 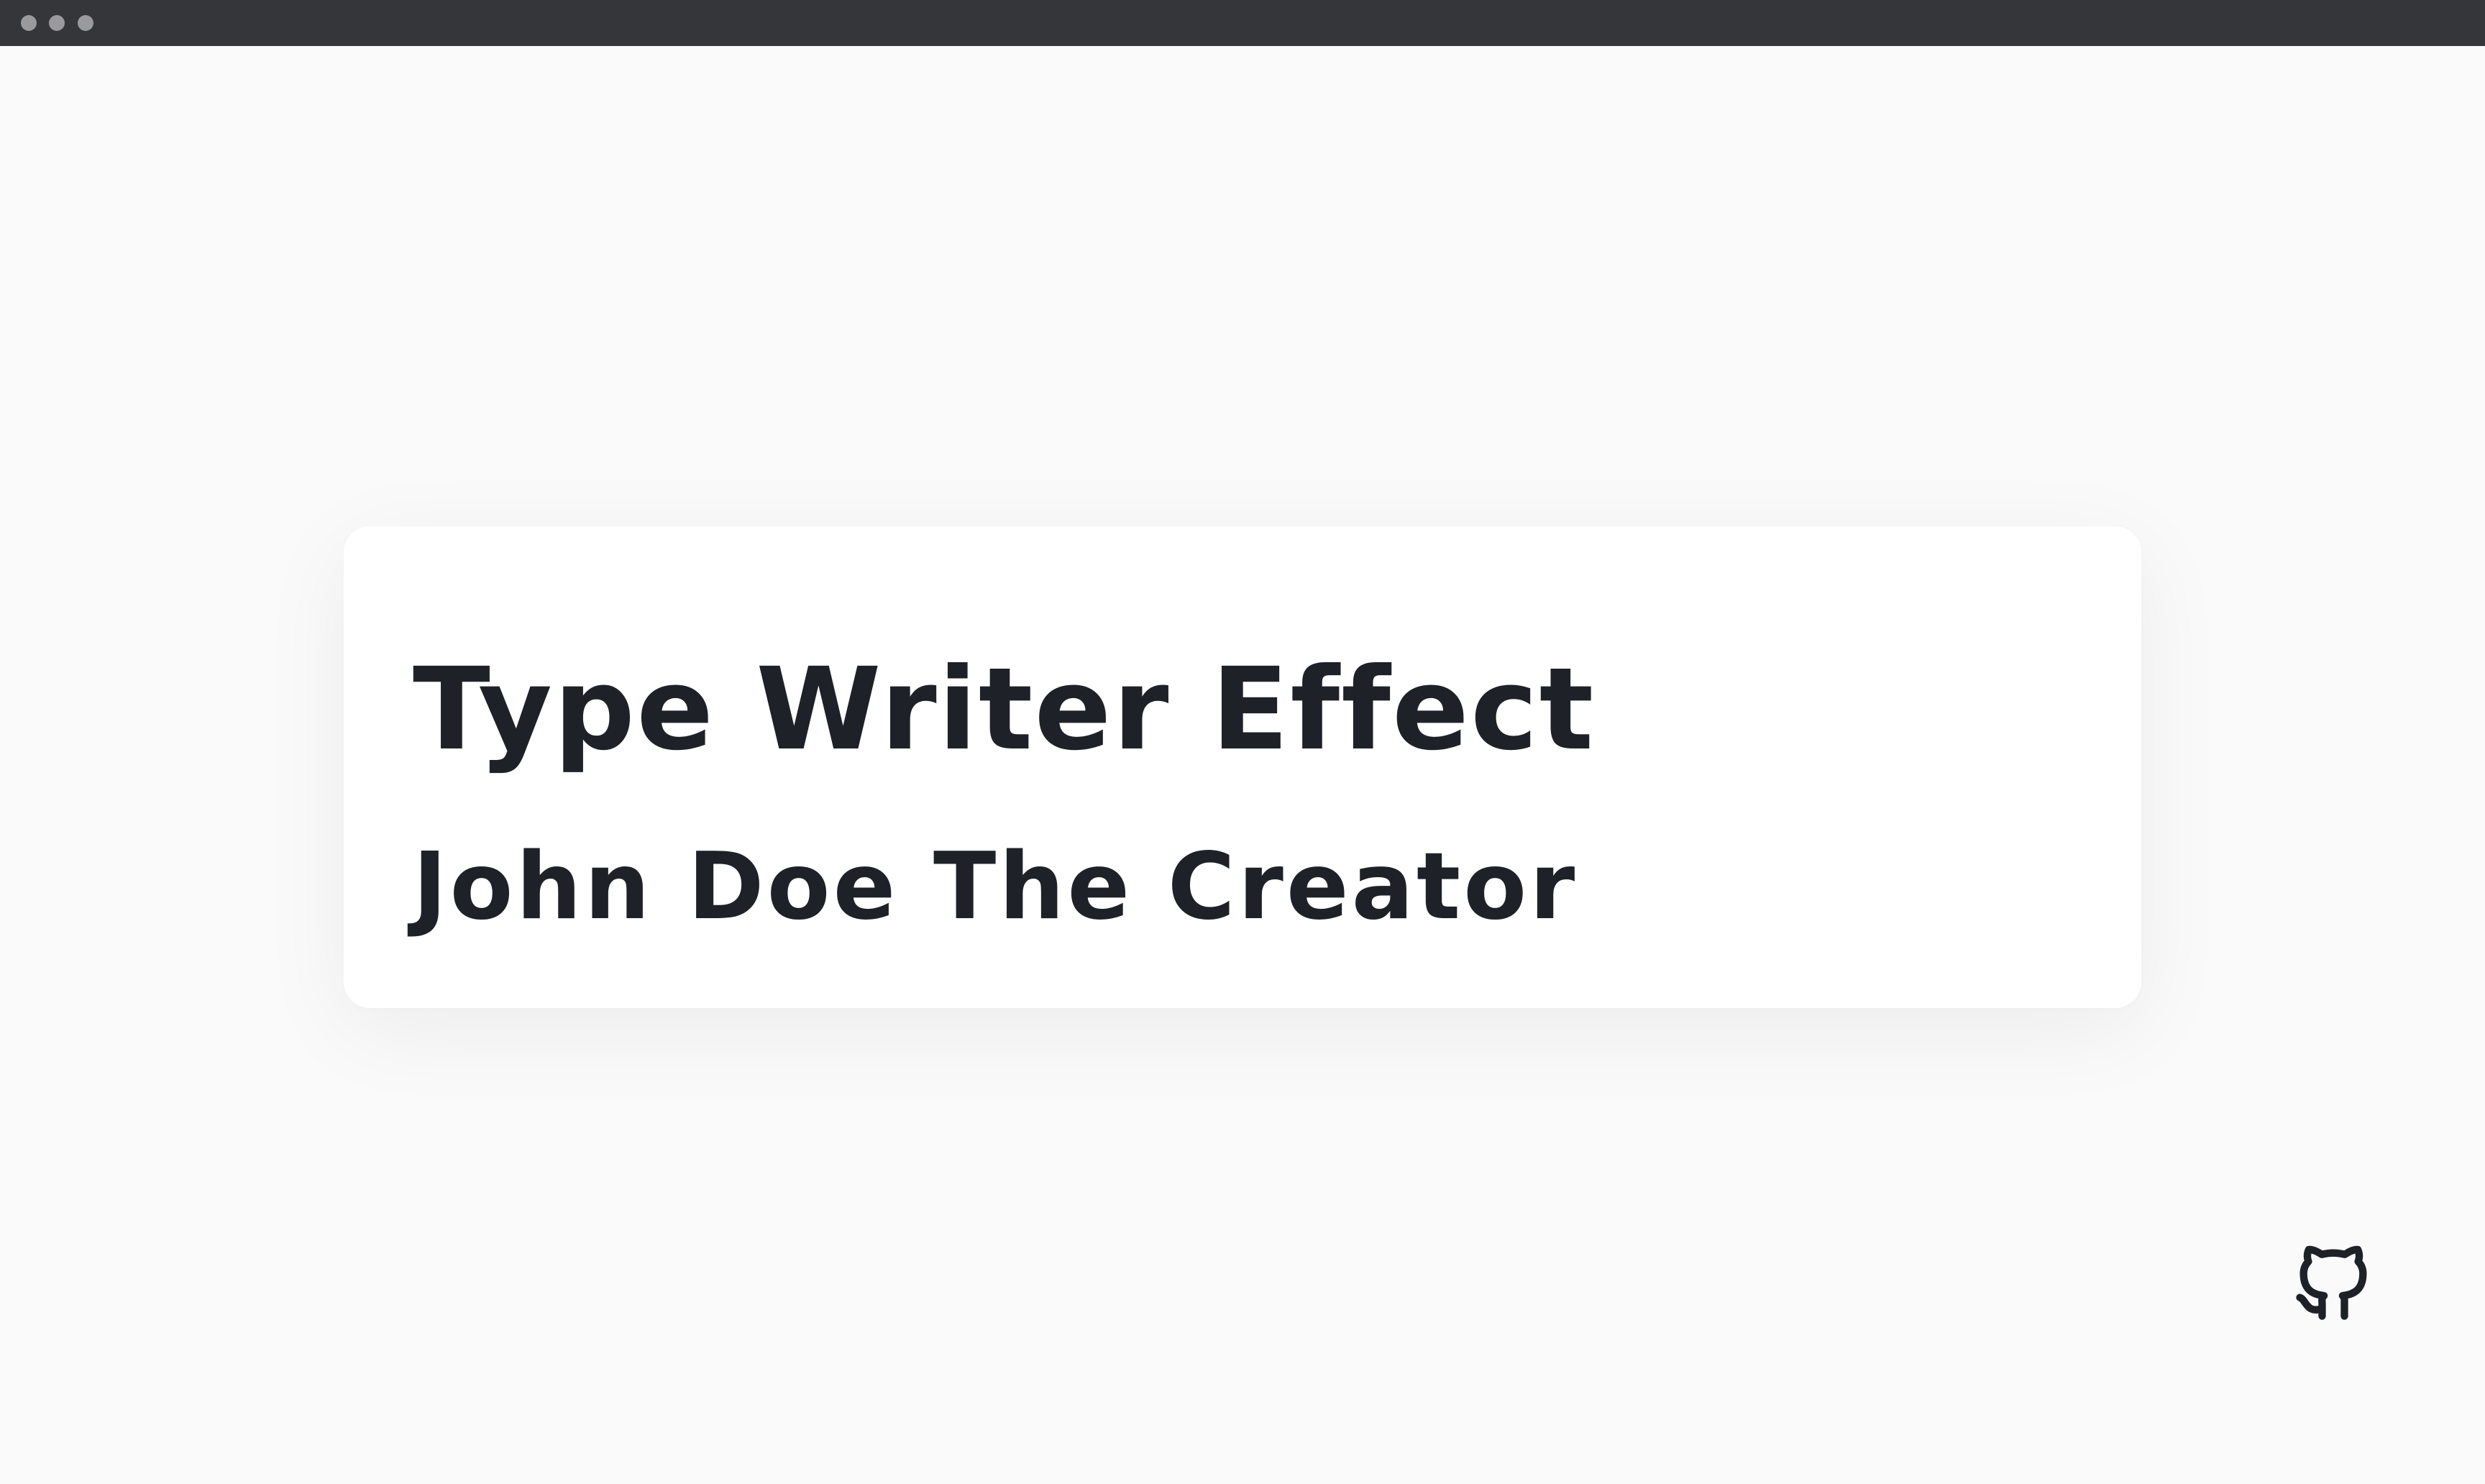 I want to click on window-maximize-dot, so click(x=86, y=23).